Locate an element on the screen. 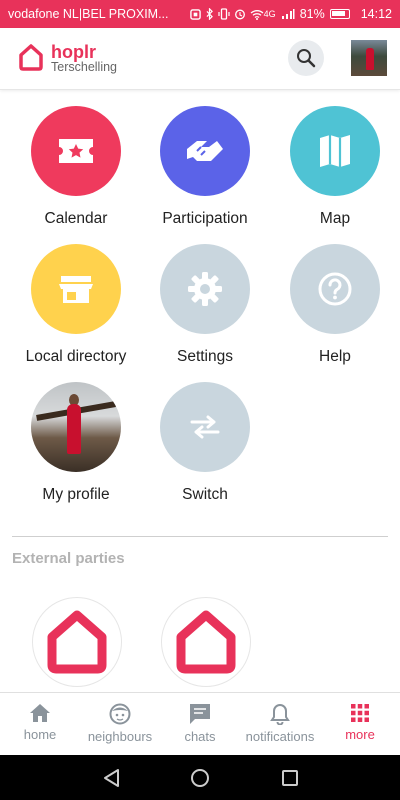 This screenshot has width=400, height=800. switch-label: Switch is located at coordinates (205, 494).